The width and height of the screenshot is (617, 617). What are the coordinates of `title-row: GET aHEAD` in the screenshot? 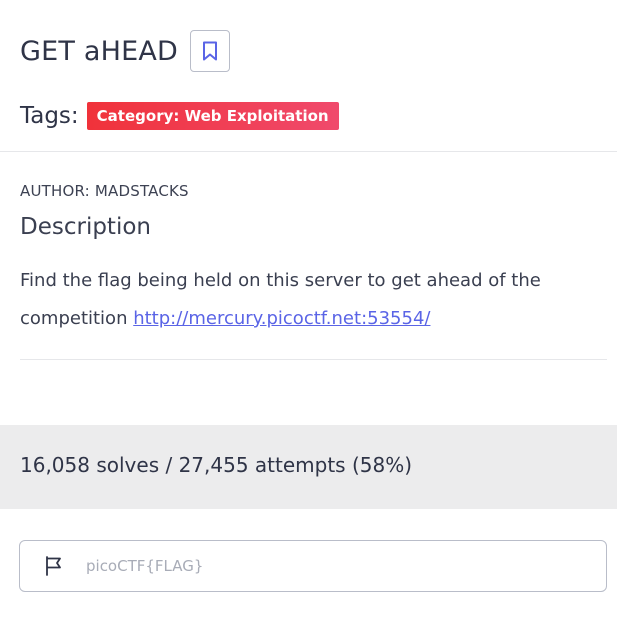 It's located at (125, 51).